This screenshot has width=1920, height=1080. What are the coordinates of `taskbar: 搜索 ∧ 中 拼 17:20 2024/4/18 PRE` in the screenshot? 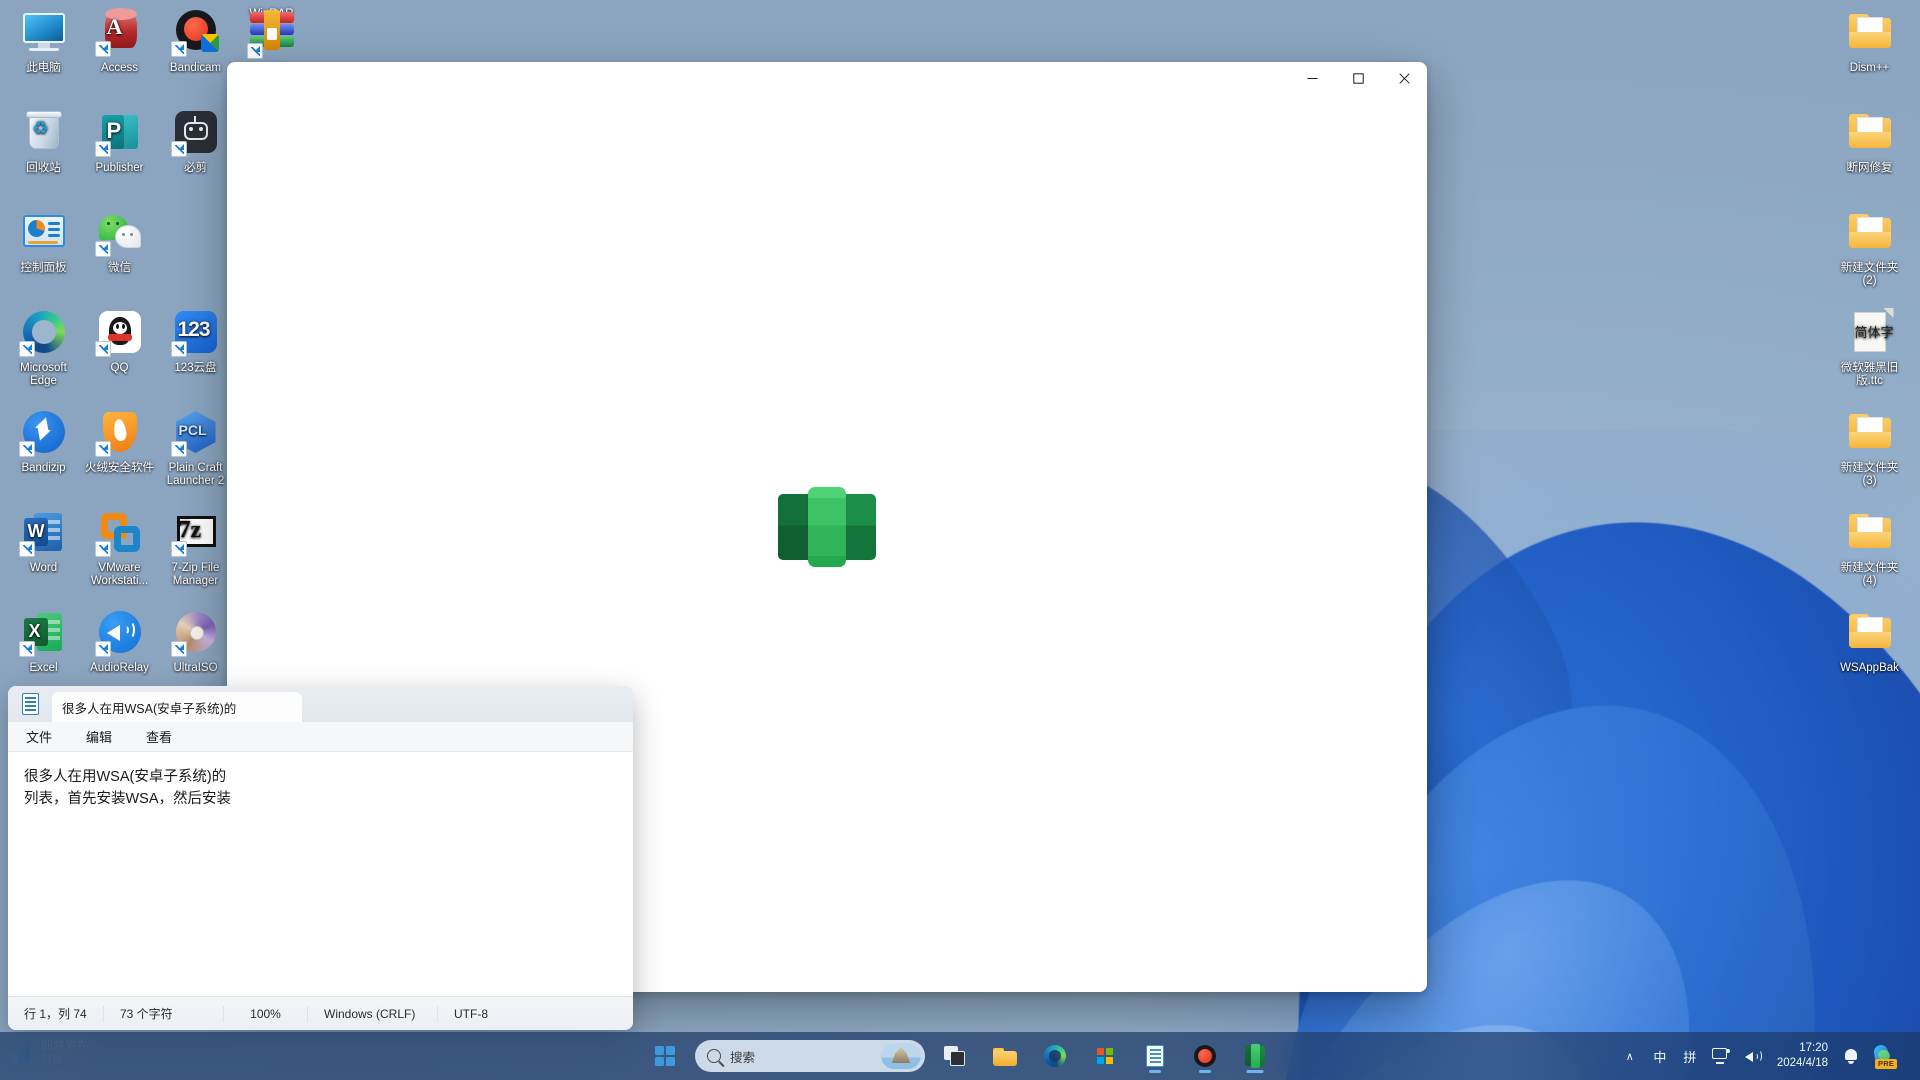 It's located at (960, 1056).